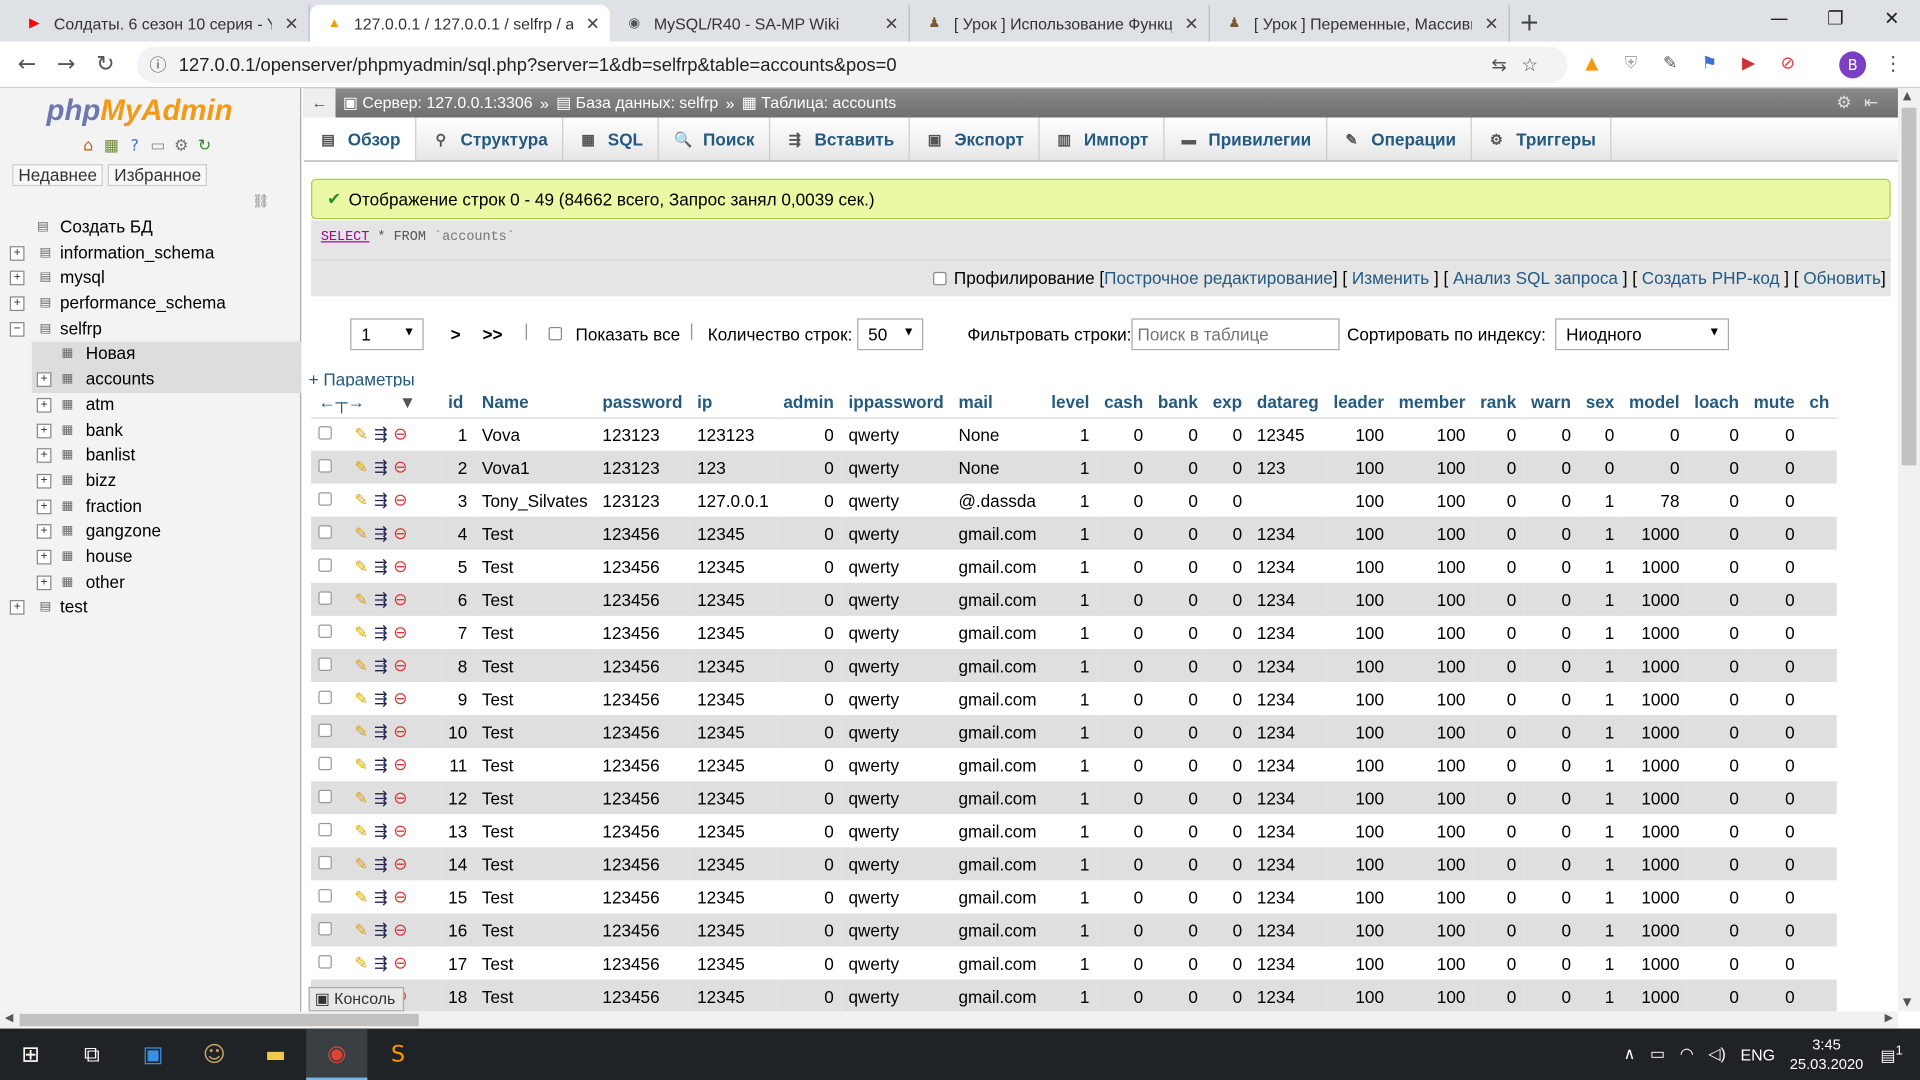 The height and width of the screenshot is (1080, 1920). I want to click on scroll-left-icon: ◀, so click(9, 1019).